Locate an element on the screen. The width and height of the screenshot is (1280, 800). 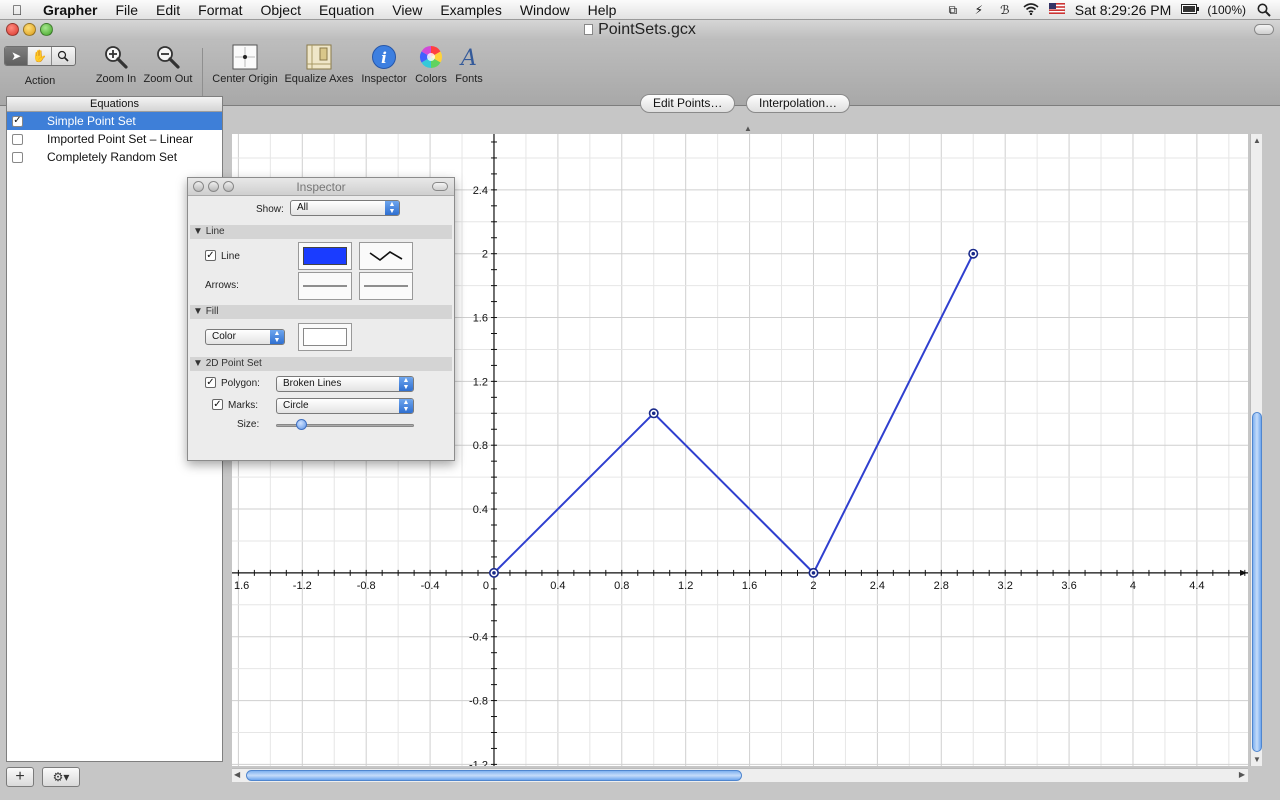
magnify-tool-icon is located at coordinates (63, 56).